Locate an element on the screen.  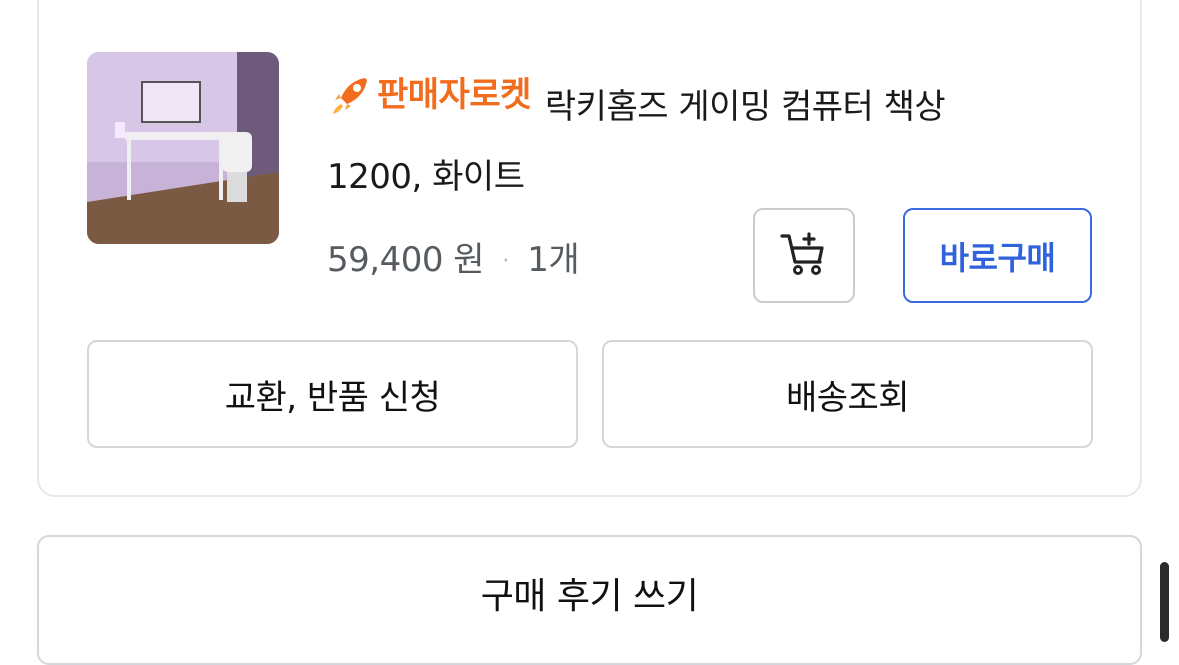
scrollbar-thumb is located at coordinates (1164, 602).